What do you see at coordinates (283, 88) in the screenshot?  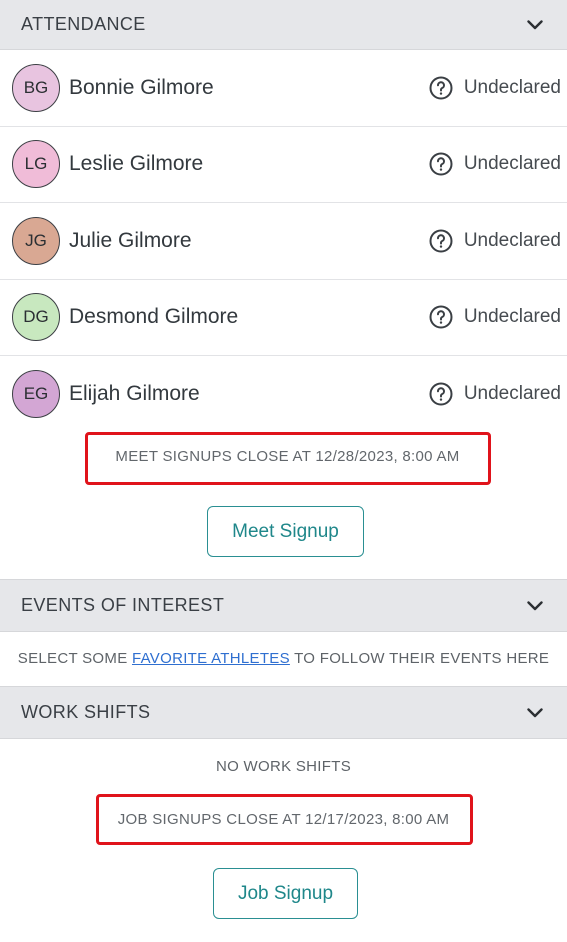 I see `athlete-row: BG Bonnie Gilmore Undeclared` at bounding box center [283, 88].